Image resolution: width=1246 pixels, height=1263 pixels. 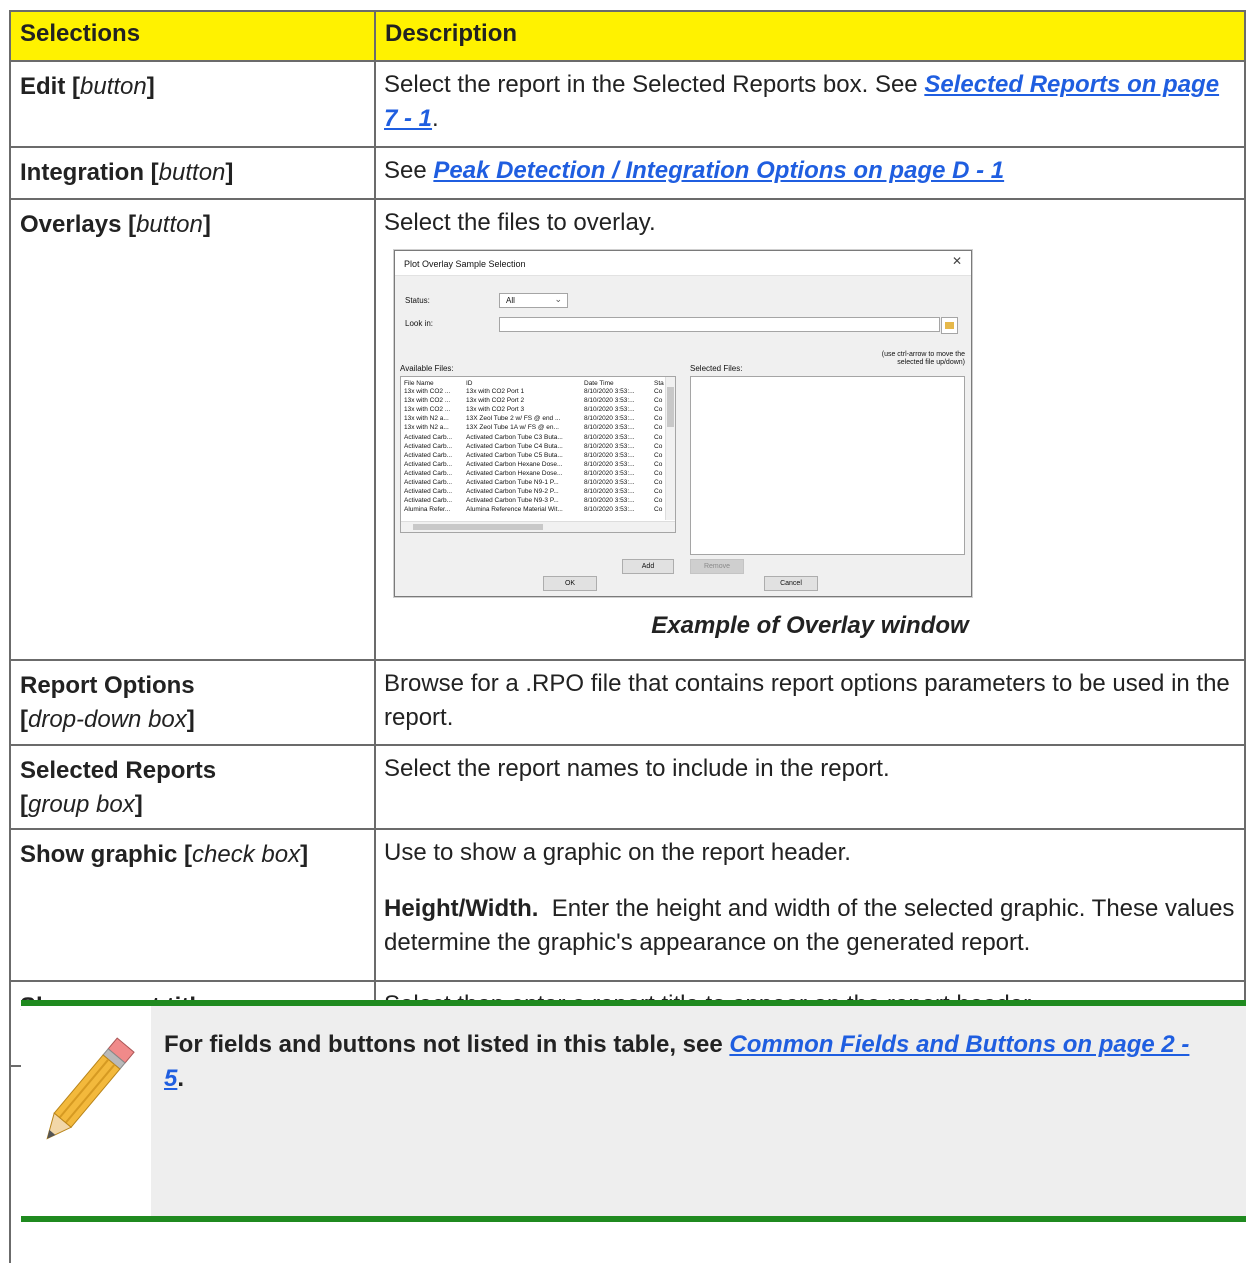 What do you see at coordinates (520, 222) in the screenshot?
I see `description-text: Select the files to overlay.` at bounding box center [520, 222].